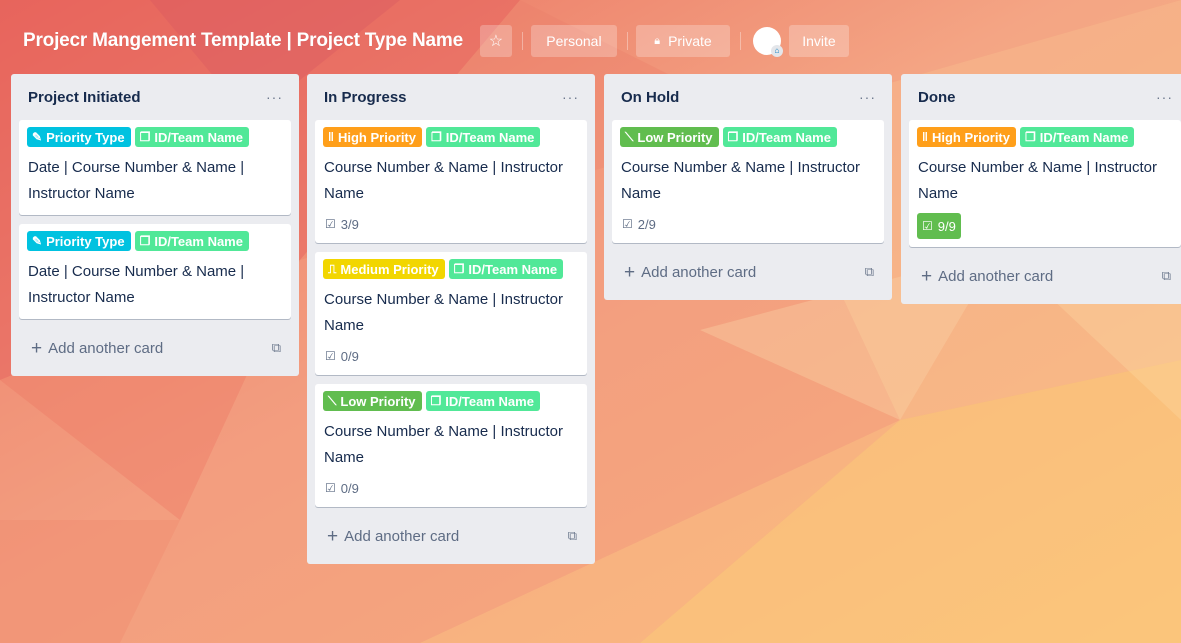  What do you see at coordinates (946, 226) in the screenshot?
I see `checklist-count: 9/9` at bounding box center [946, 226].